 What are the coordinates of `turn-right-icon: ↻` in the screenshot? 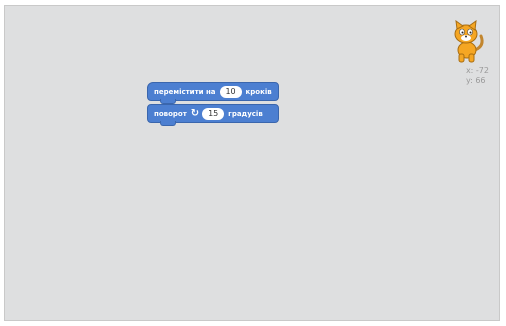 It's located at (195, 113).